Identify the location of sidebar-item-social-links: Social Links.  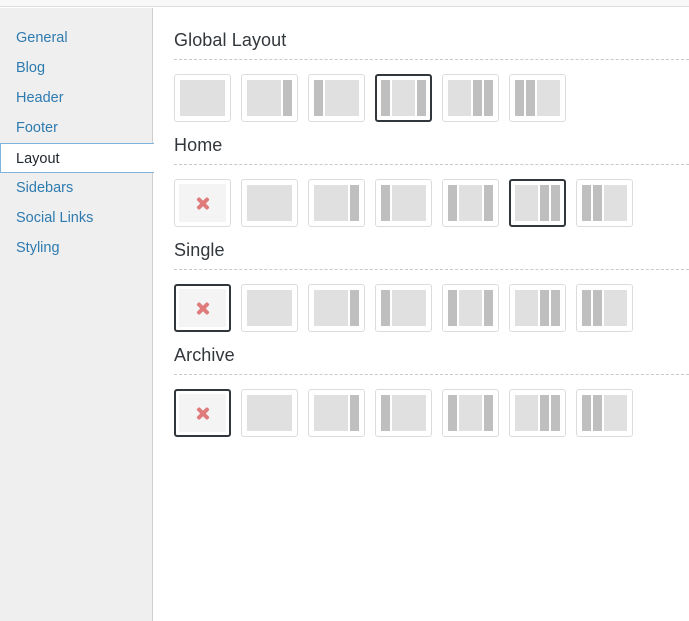
(76, 218).